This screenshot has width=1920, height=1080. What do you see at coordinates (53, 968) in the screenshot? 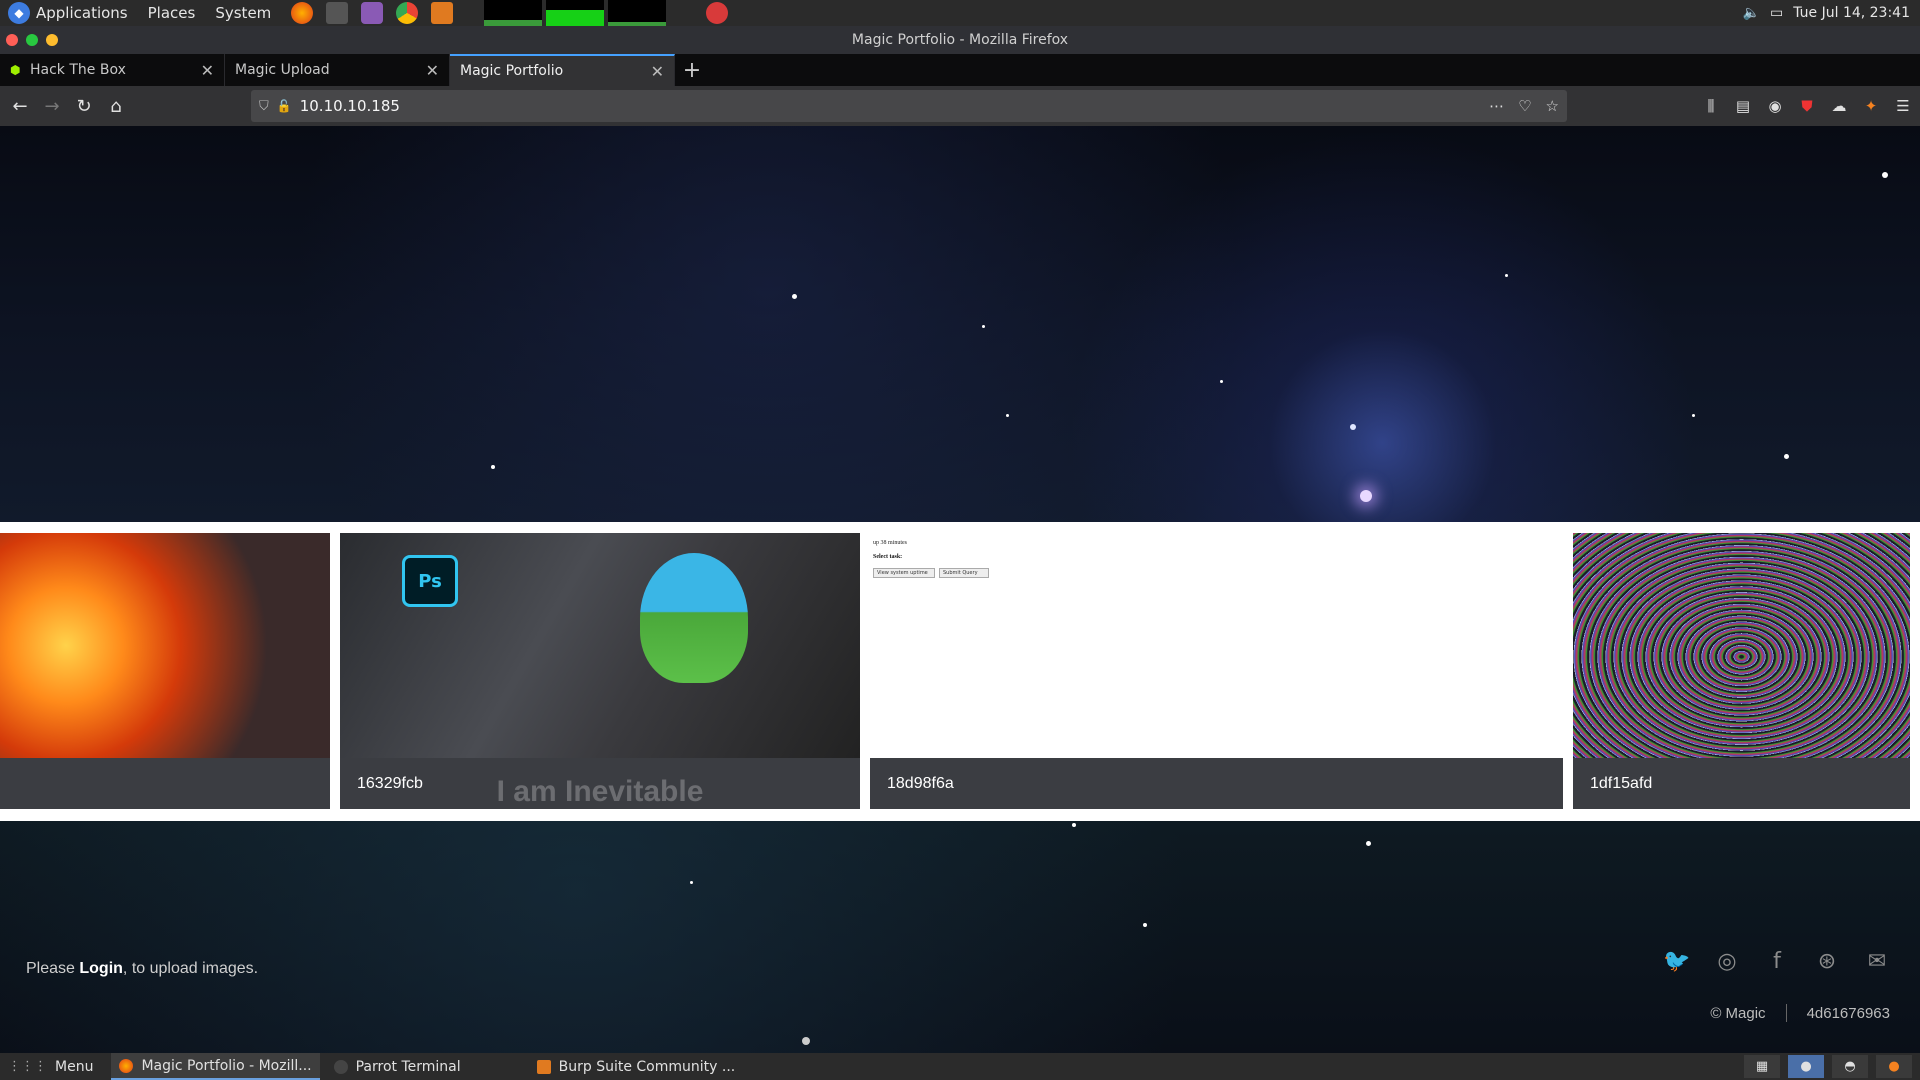
I see `login-prefix-text: Please` at bounding box center [53, 968].